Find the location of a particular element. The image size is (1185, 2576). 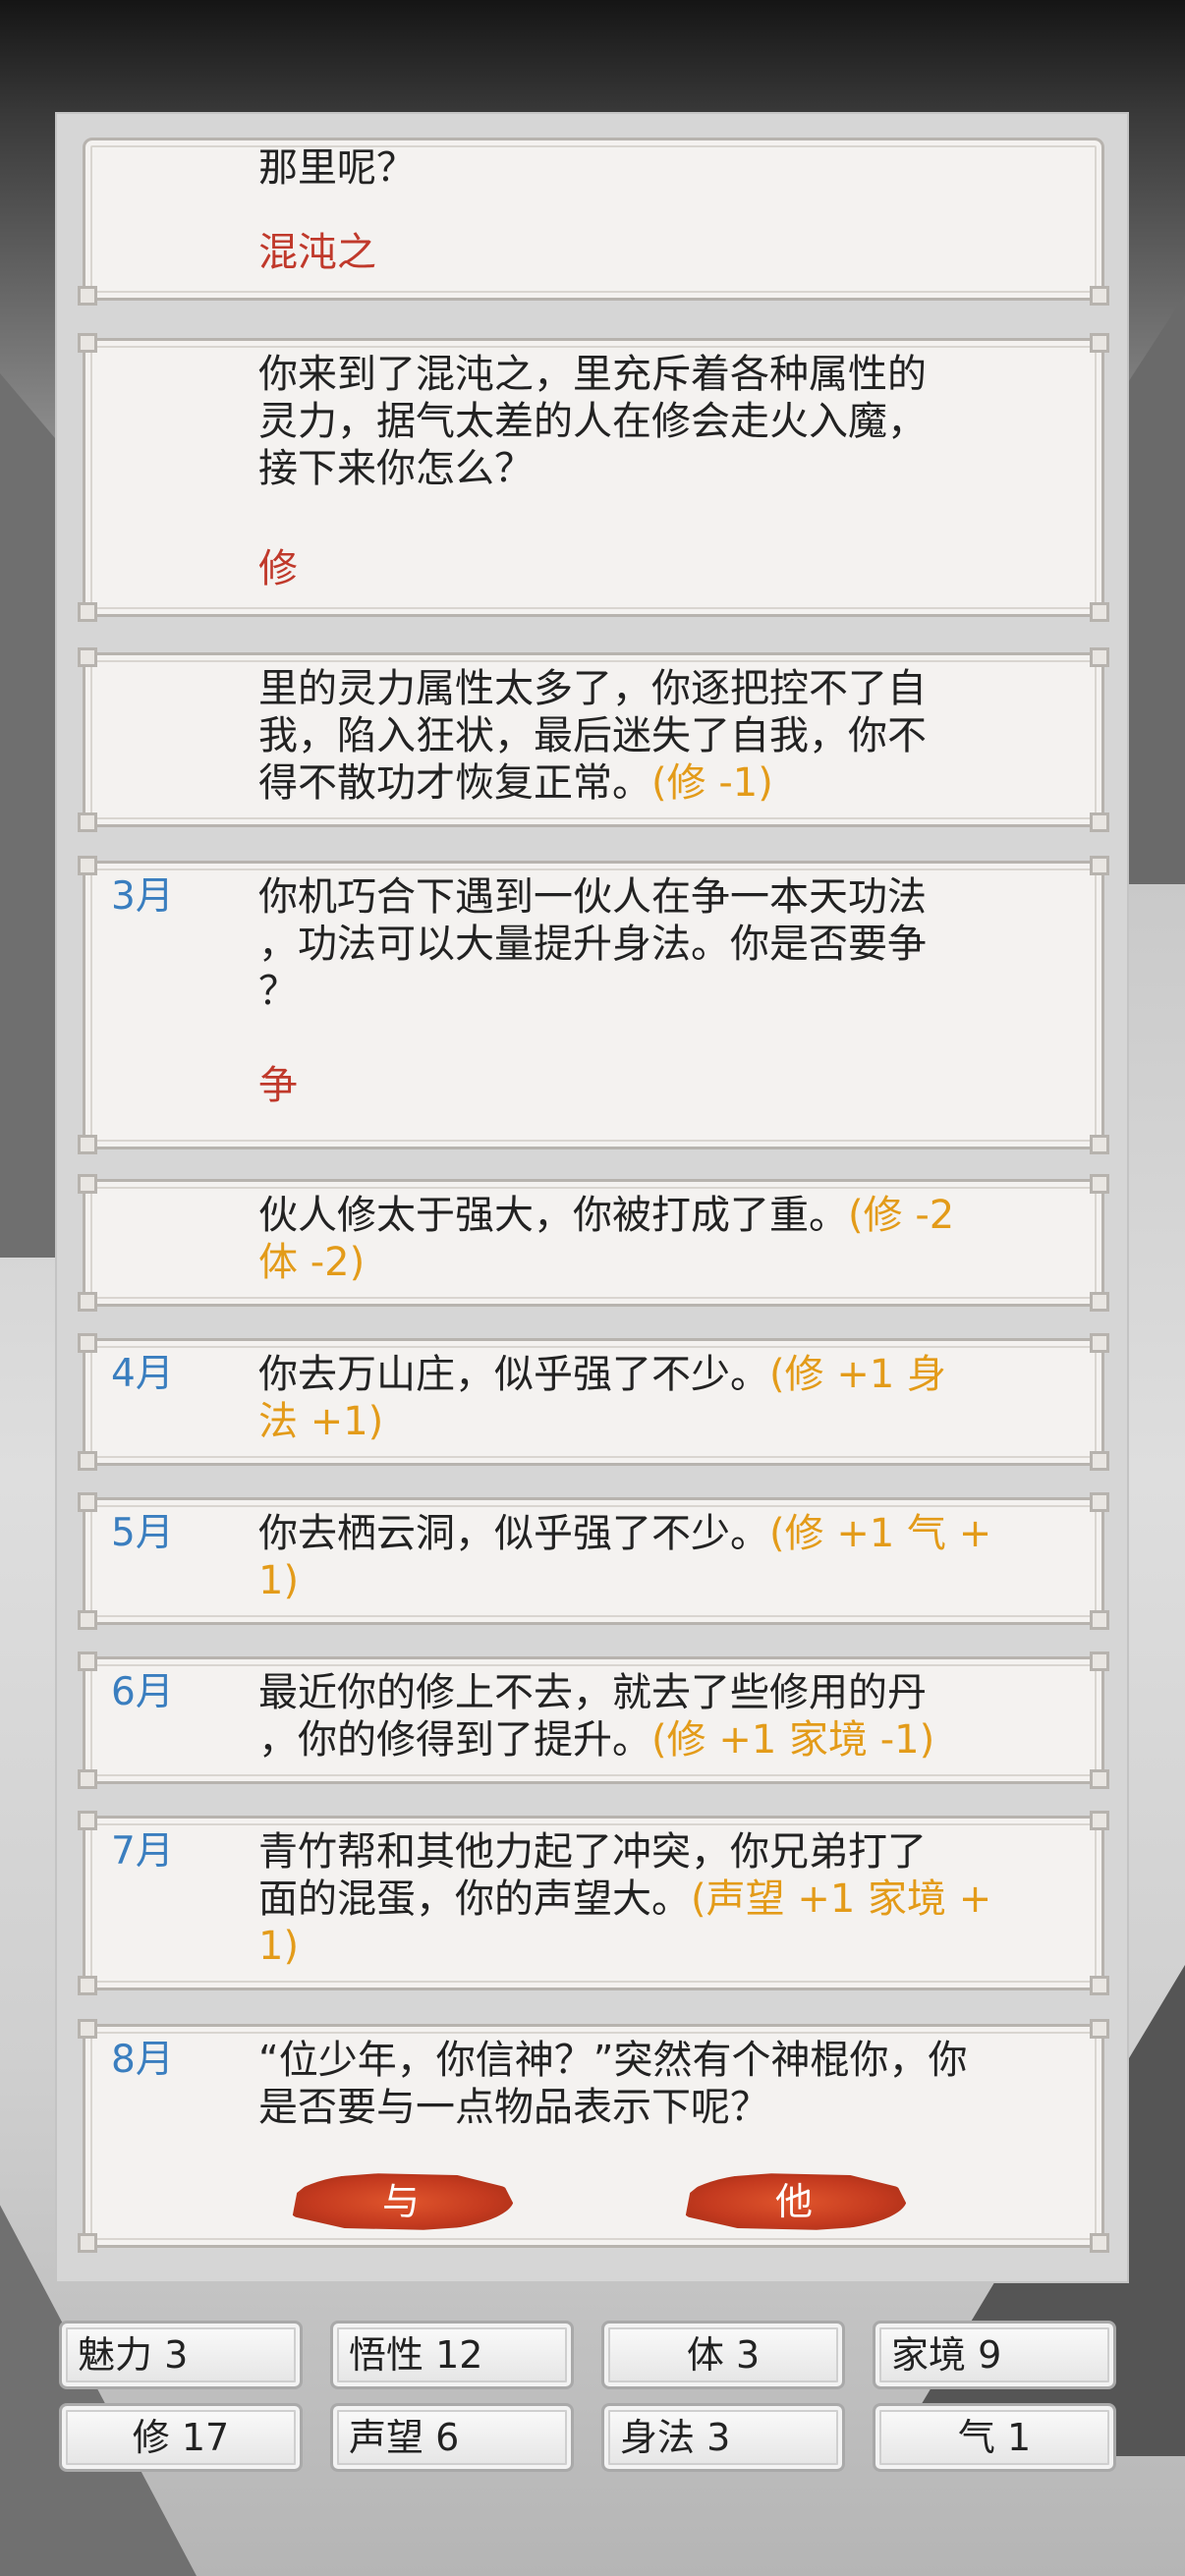

stat-family: 家境 9 is located at coordinates (995, 2355).